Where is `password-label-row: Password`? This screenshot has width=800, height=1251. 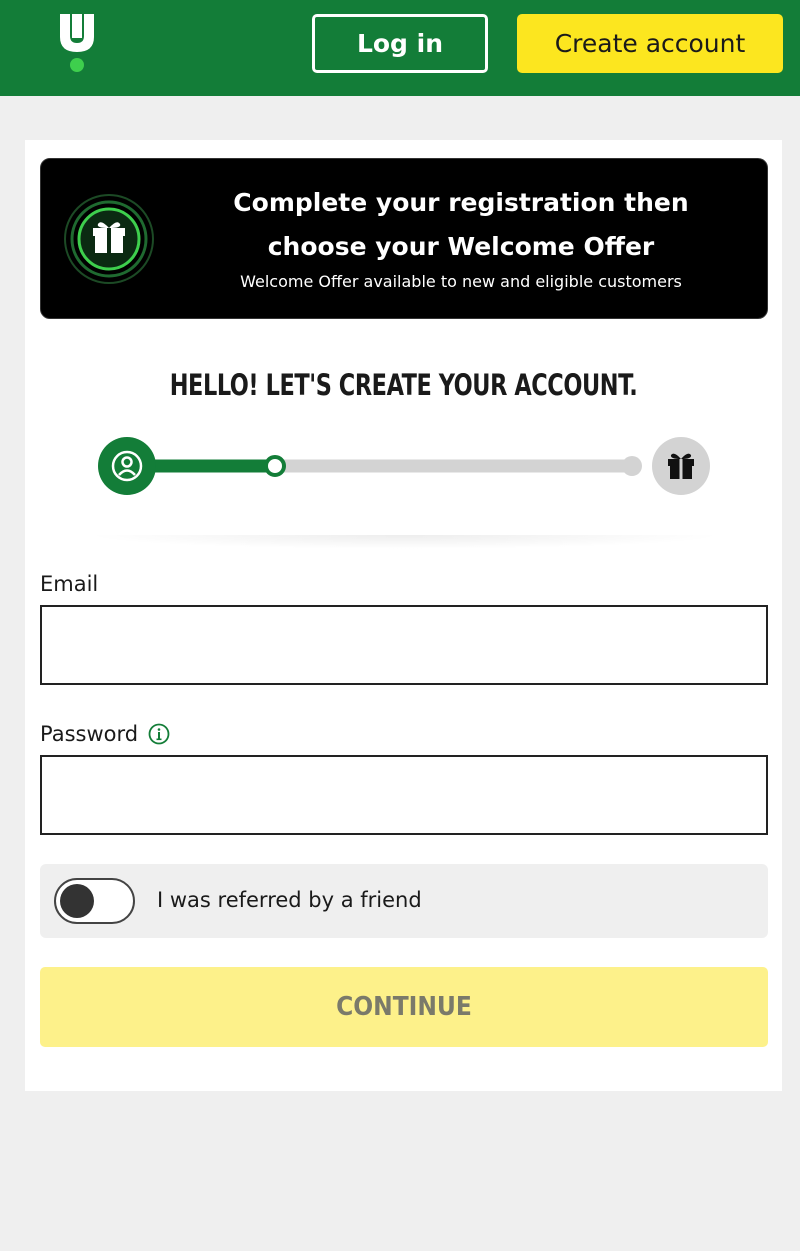 password-label-row: Password is located at coordinates (105, 734).